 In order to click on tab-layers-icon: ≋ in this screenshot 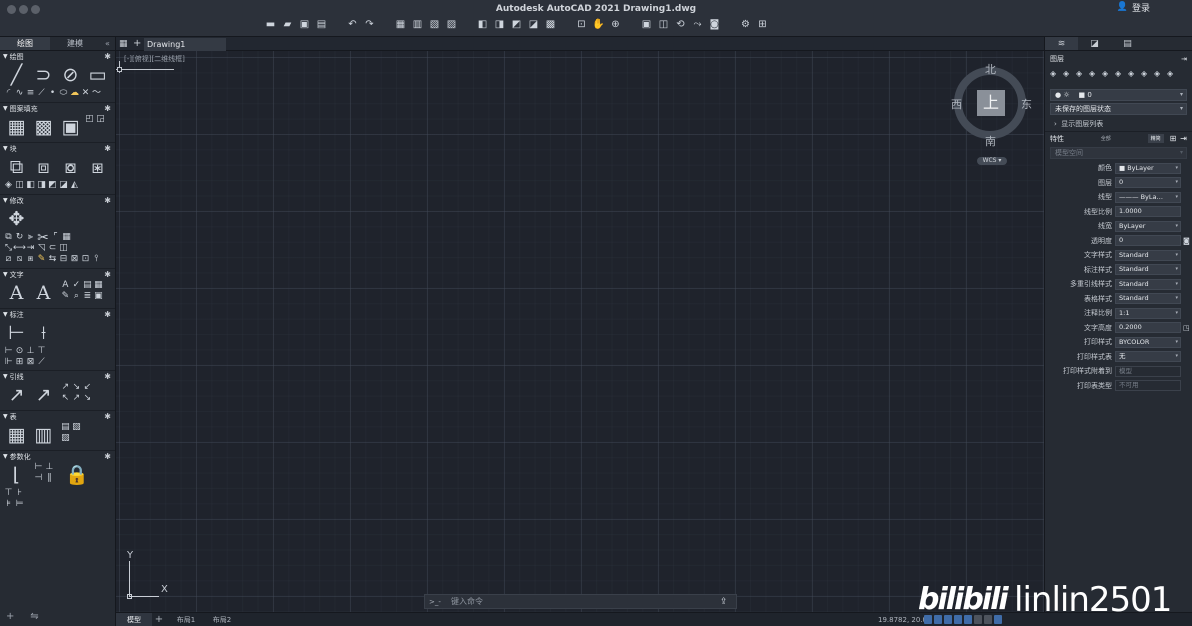, I will do `click(1061, 43)`.